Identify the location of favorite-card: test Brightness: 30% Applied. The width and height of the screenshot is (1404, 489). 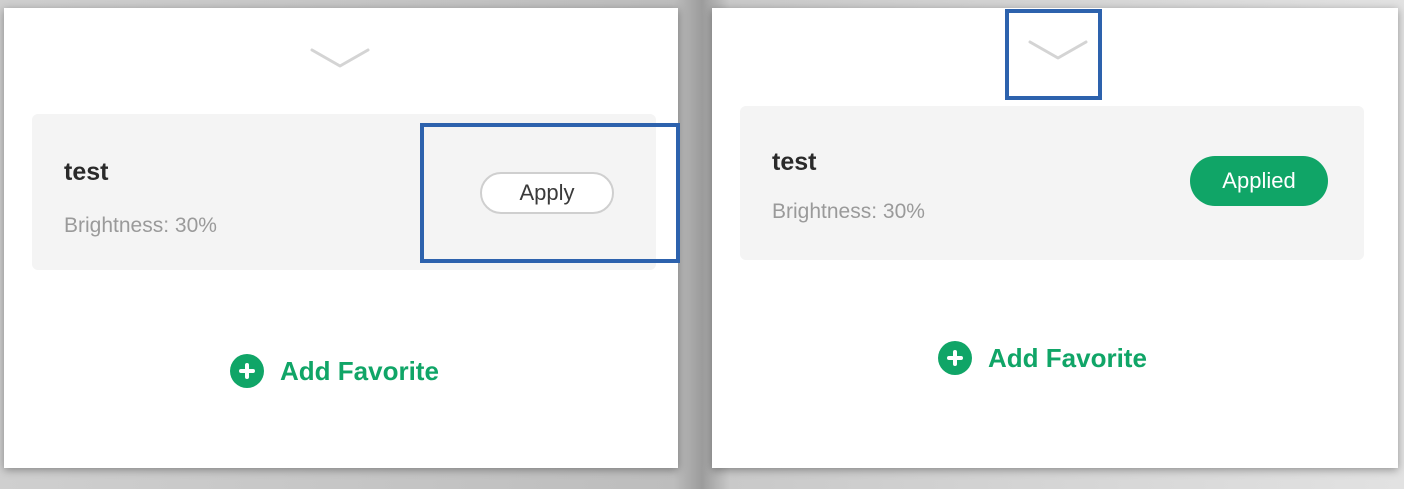
(1052, 183).